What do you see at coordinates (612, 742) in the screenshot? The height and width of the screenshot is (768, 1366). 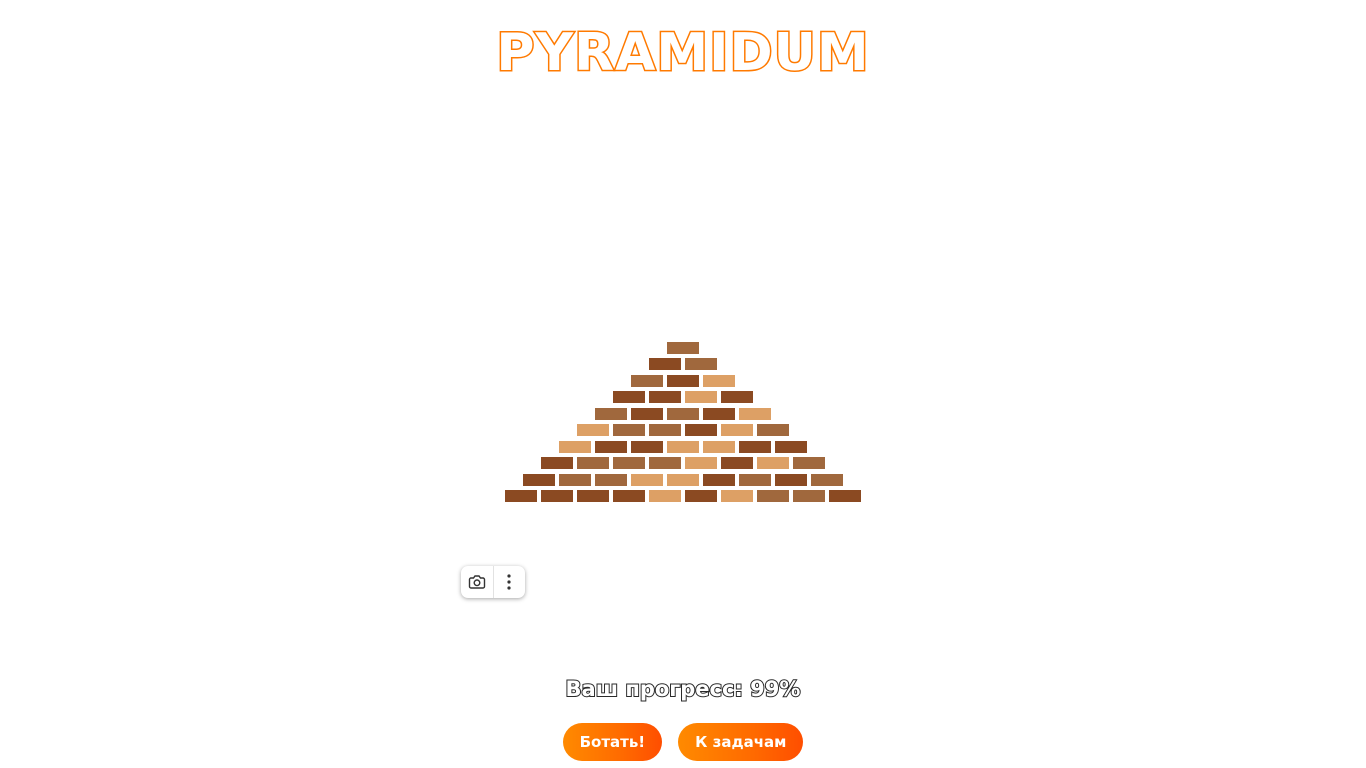 I see `study-button: Ботать!` at bounding box center [612, 742].